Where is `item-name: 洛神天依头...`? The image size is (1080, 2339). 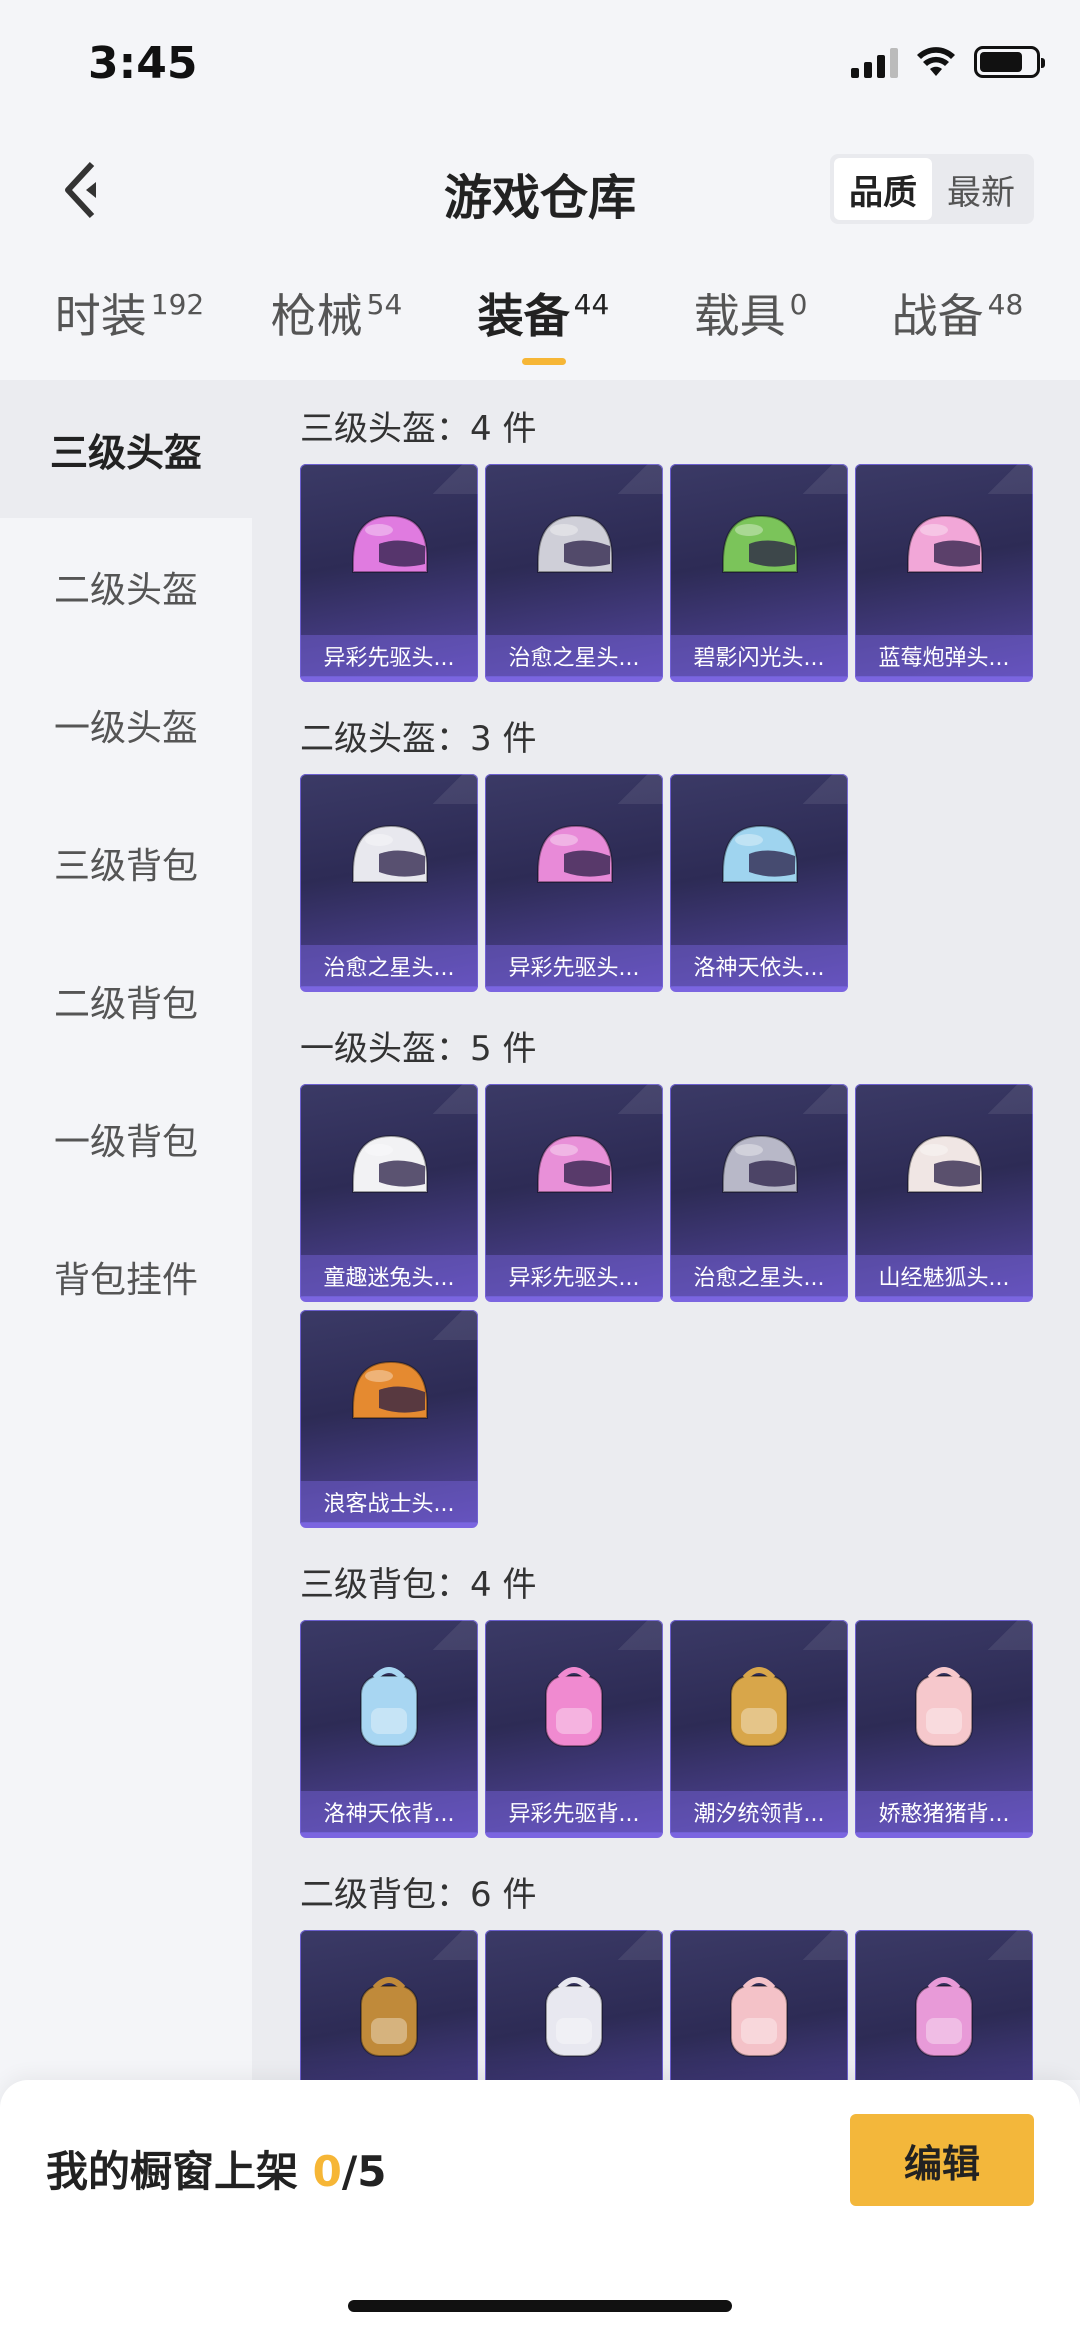
item-name: 洛神天依头... is located at coordinates (759, 966).